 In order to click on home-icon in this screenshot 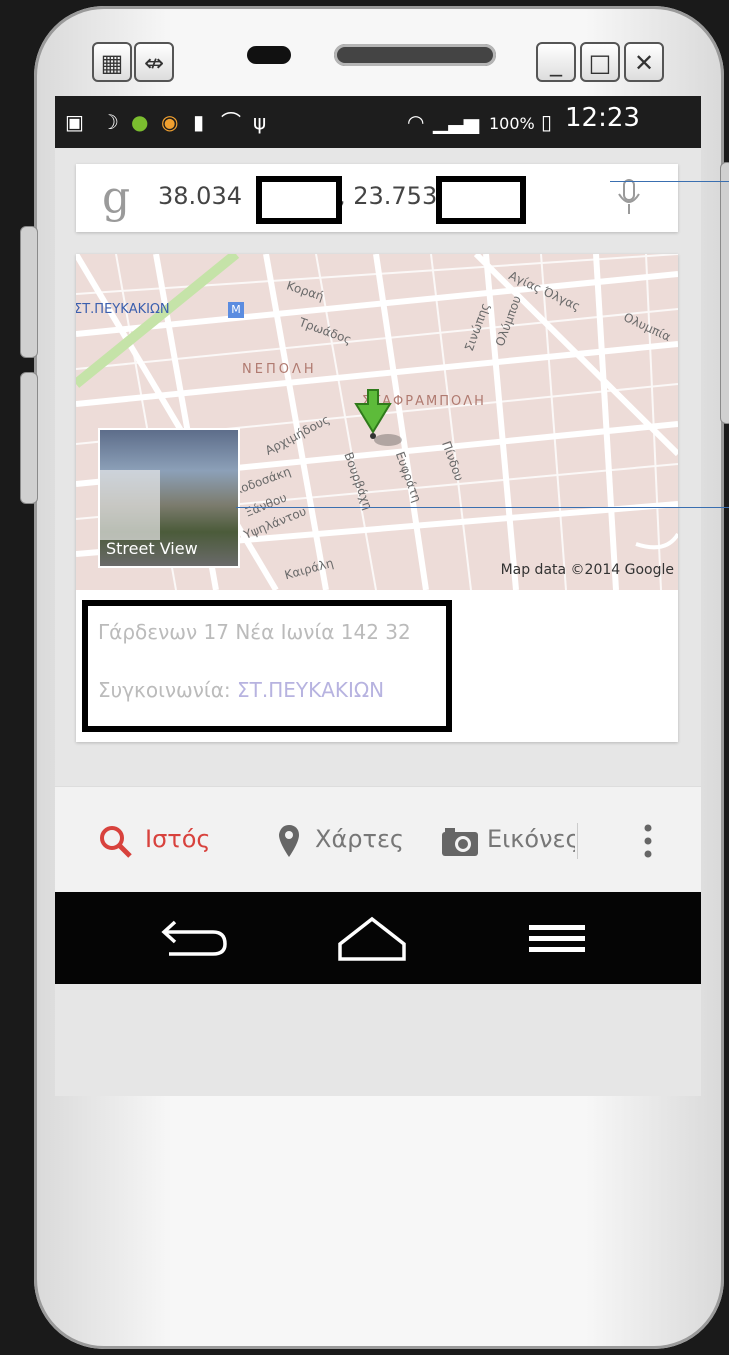, I will do `click(372, 939)`.